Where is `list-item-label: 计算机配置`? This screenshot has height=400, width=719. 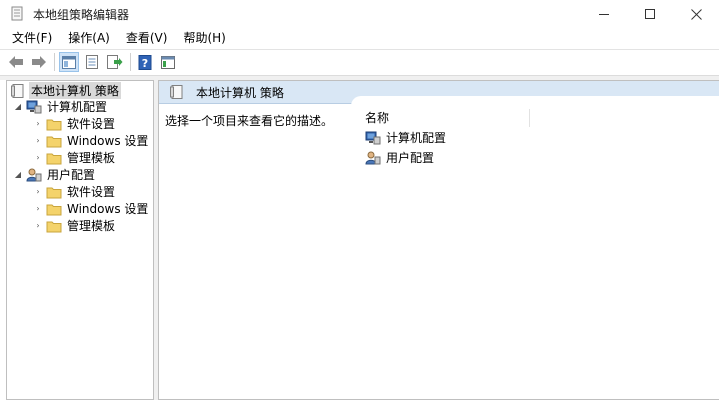
list-item-label: 计算机配置 is located at coordinates (416, 138).